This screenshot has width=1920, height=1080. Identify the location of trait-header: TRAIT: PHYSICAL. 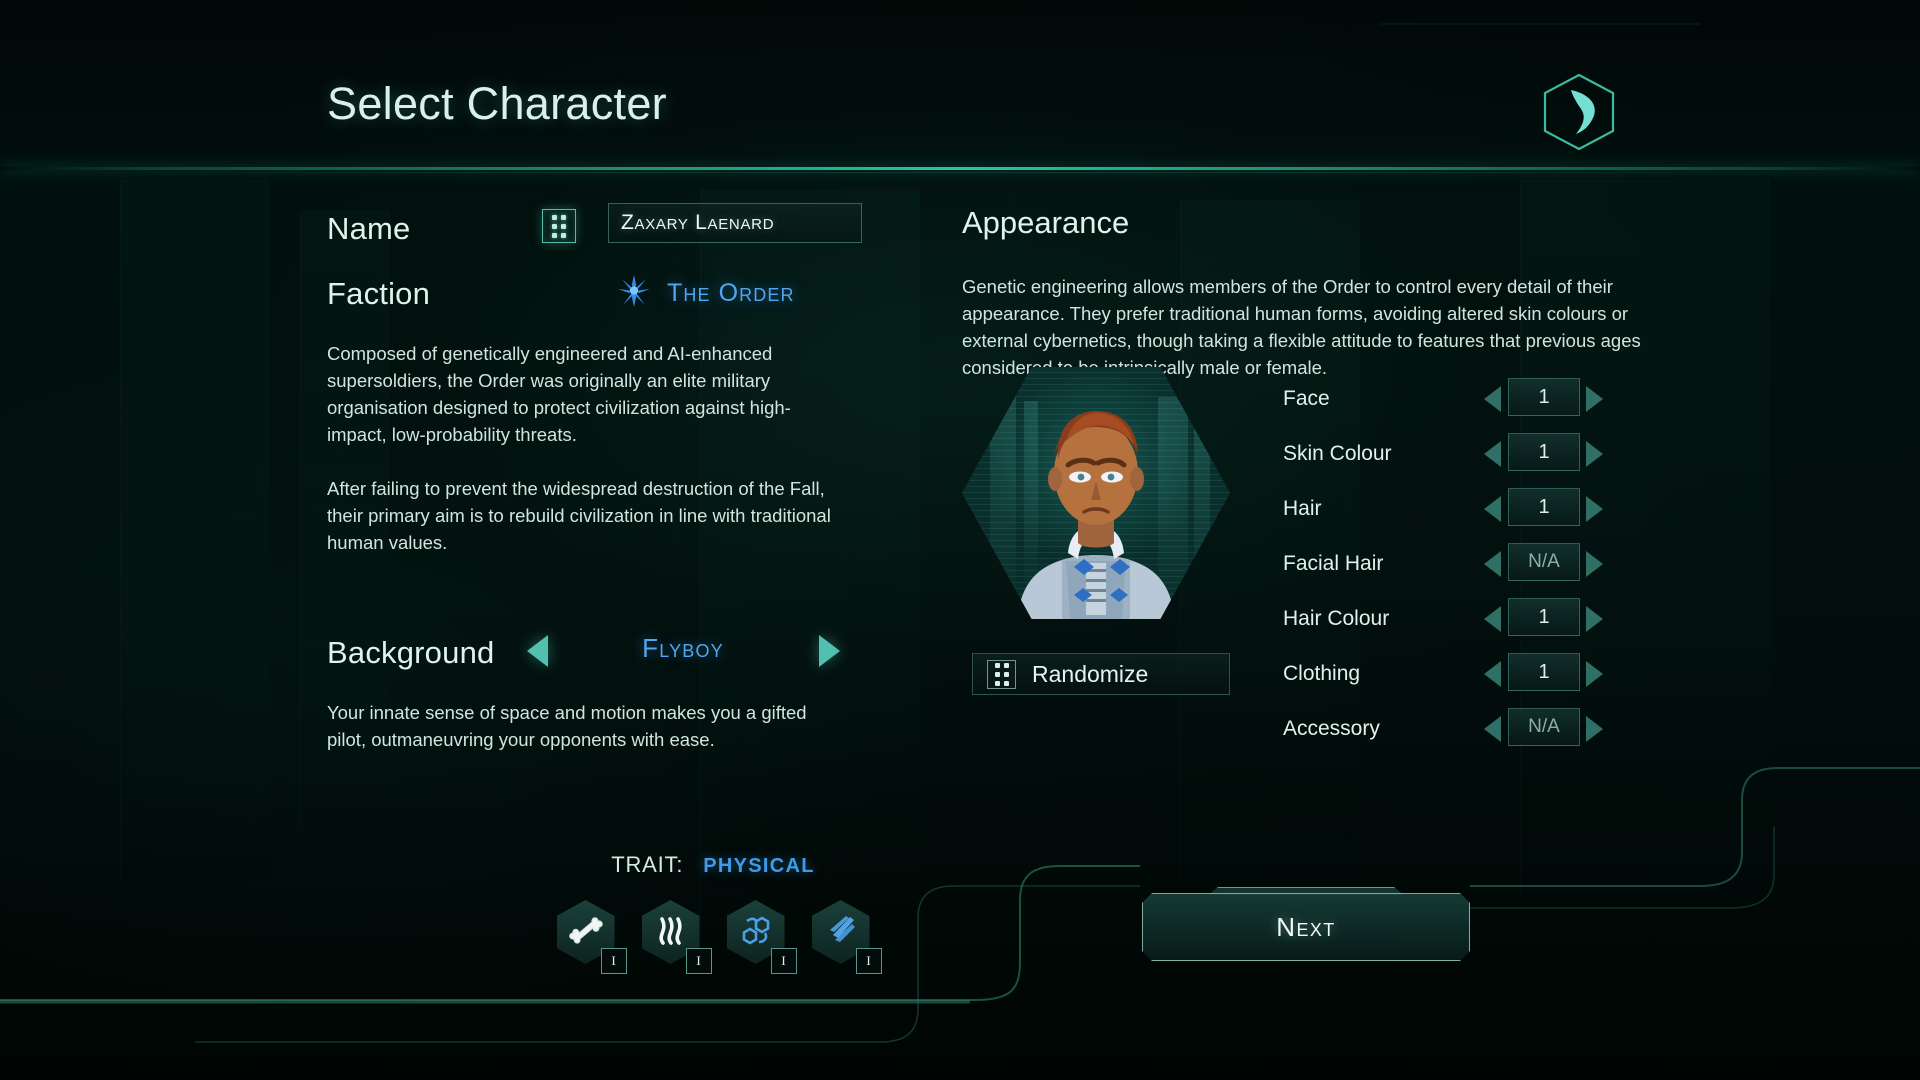
(713, 865).